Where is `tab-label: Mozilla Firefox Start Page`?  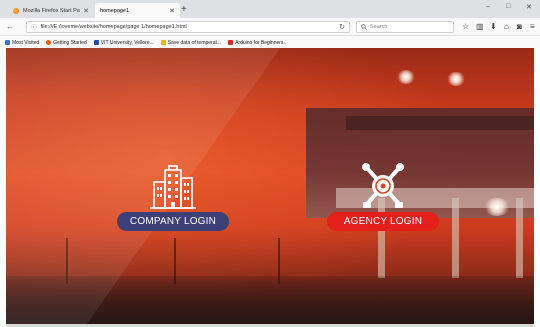 tab-label: Mozilla Firefox Start Page is located at coordinates (52, 10).